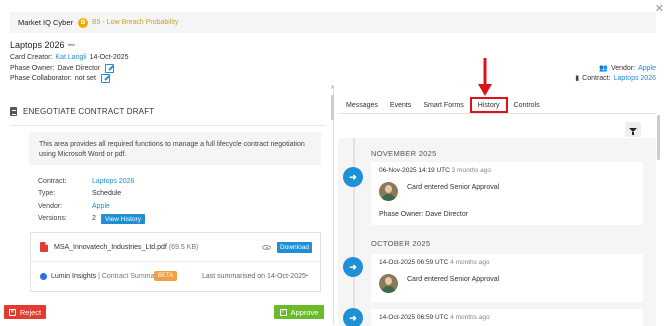  I want to click on lumin-insights: Lumin Insights | Contract Summary, so click(105, 276).